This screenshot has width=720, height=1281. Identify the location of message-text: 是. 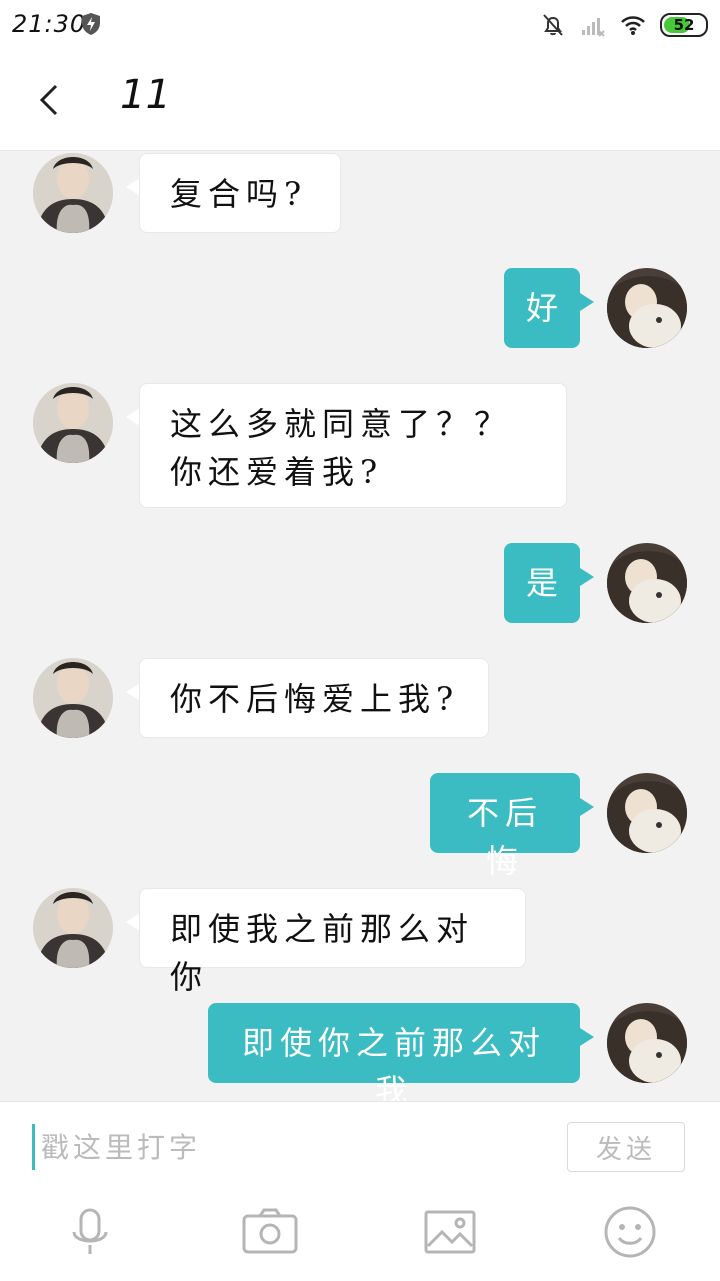
(545, 583).